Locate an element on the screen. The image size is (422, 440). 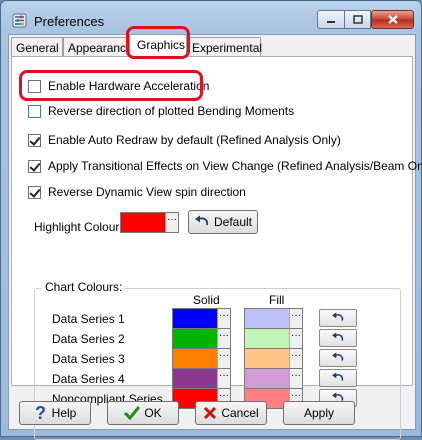
transitional-effects-checkbox is located at coordinates (34, 166).